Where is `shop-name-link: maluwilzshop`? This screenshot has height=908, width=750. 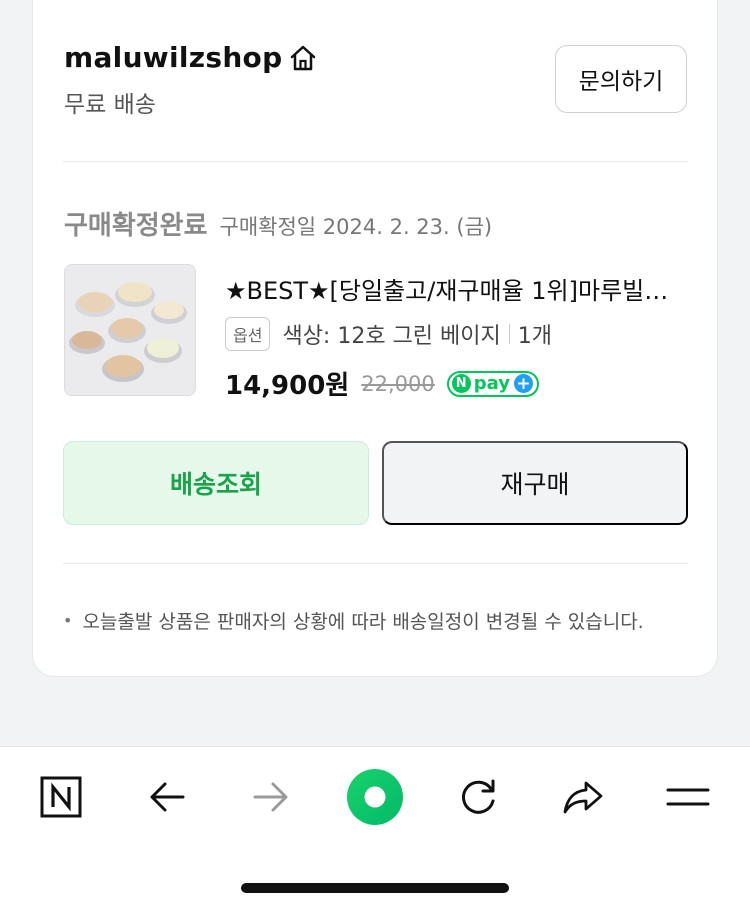
shop-name-link: maluwilzshop is located at coordinates (191, 57).